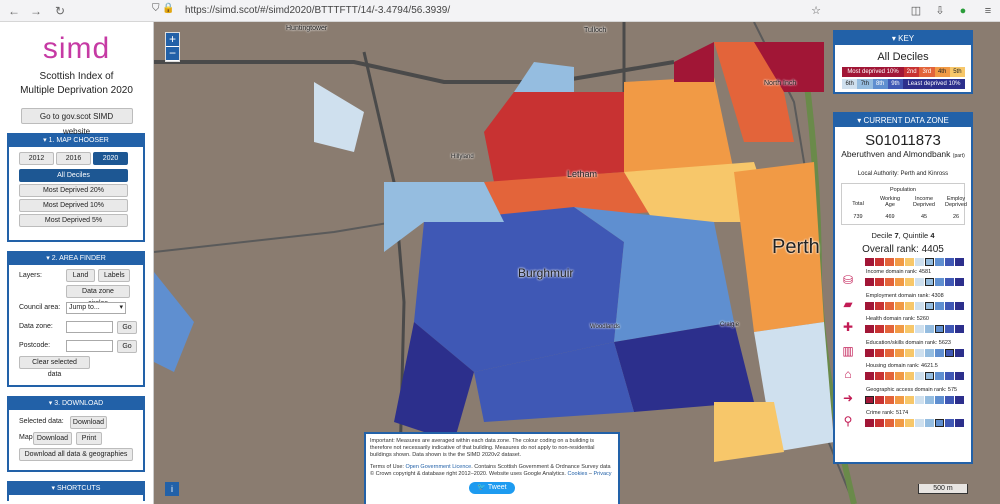 This screenshot has height=504, width=1000. Describe the element at coordinates (80, 275) in the screenshot. I see `land-layer-button: Land` at that location.